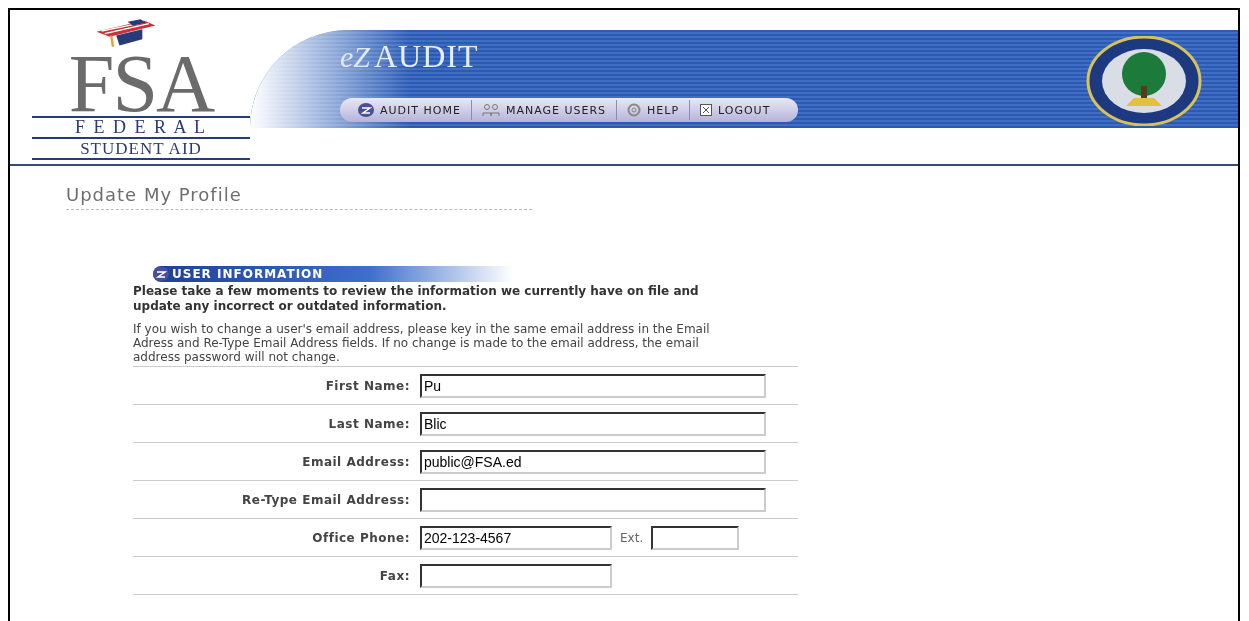 The height and width of the screenshot is (621, 1249). Describe the element at coordinates (544, 110) in the screenshot. I see `nav-link: MANAGE USERS` at that location.